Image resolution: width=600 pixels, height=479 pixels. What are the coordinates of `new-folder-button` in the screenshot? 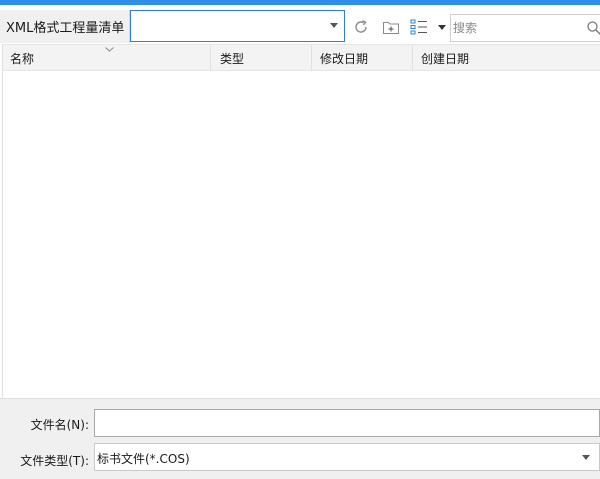 It's located at (391, 27).